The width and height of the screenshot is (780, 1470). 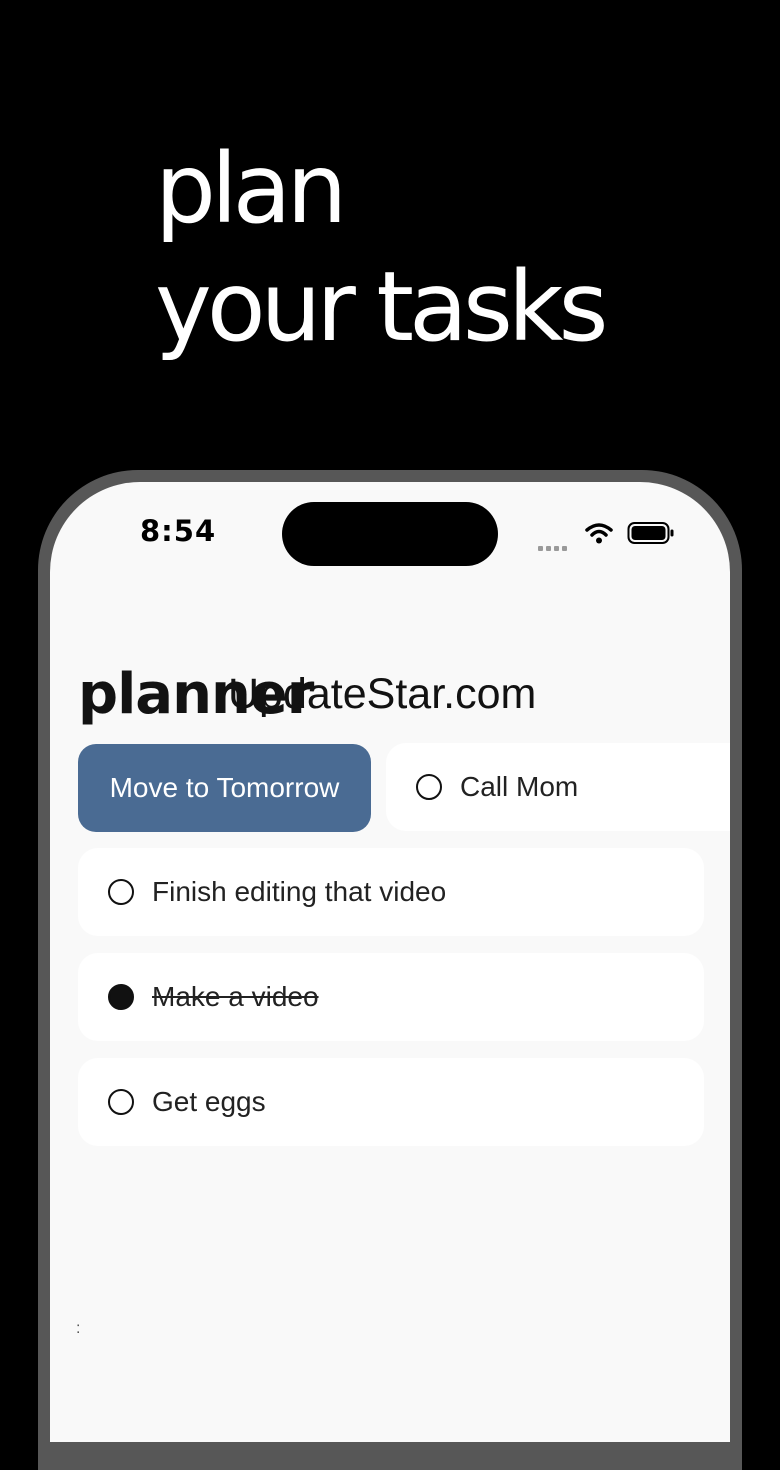 What do you see at coordinates (381, 248) in the screenshot?
I see `promo-headline: plan your tasks` at bounding box center [381, 248].